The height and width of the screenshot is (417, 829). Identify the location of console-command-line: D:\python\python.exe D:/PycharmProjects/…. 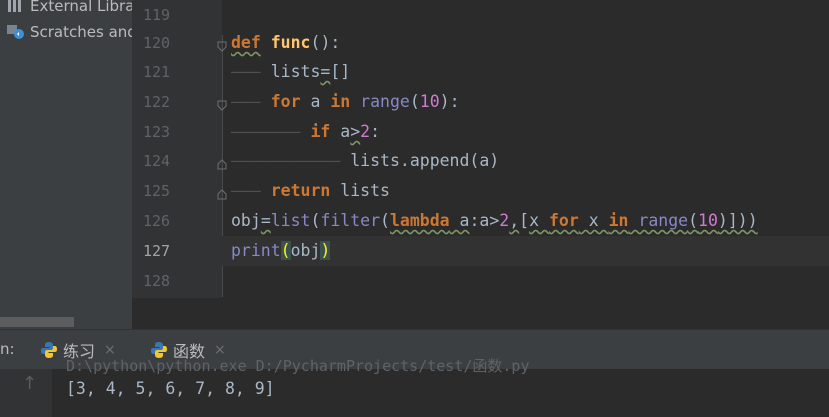
(298, 366).